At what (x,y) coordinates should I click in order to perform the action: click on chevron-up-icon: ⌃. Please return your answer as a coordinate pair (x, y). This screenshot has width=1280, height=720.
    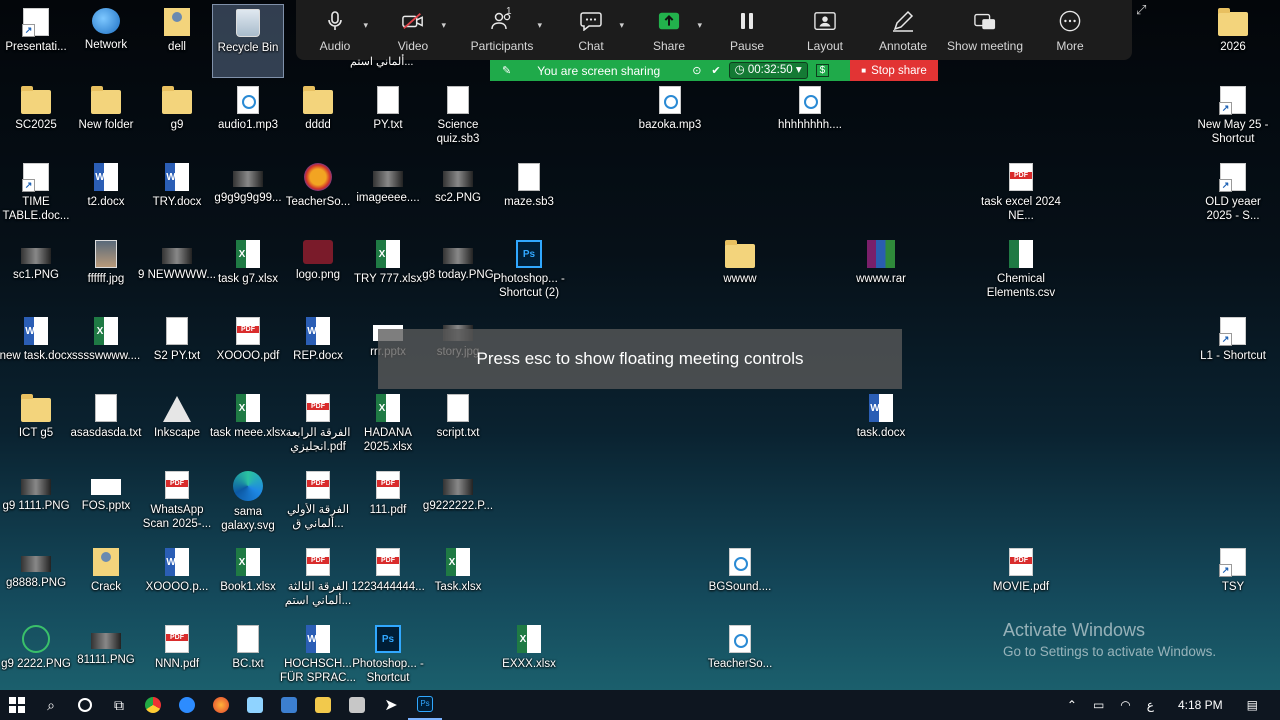
    Looking at the image, I should click on (1072, 705).